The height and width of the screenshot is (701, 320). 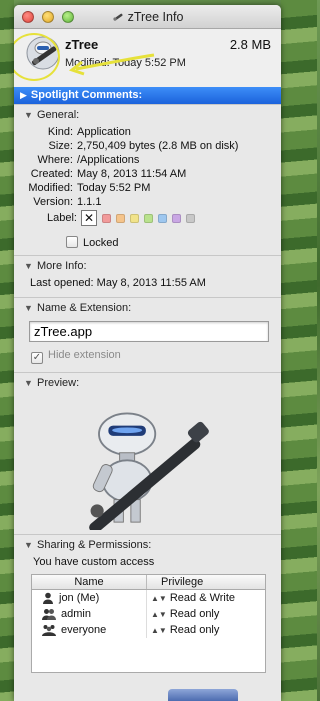 What do you see at coordinates (60, 132) in the screenshot?
I see `kind-key: Kind:` at bounding box center [60, 132].